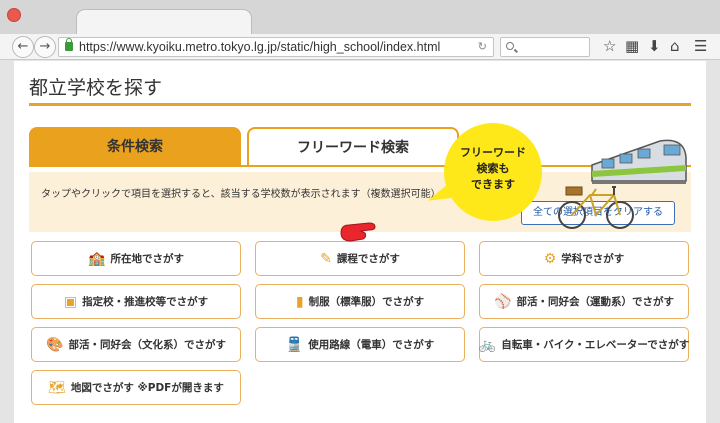  I want to click on document-icon: ▣, so click(70, 301).